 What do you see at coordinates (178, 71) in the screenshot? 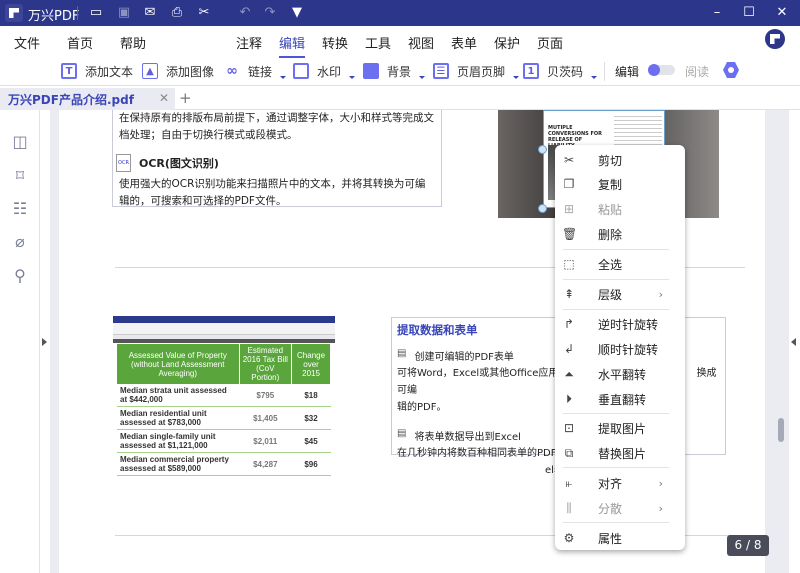
I see `add-image-button: ▲ 添加图像` at bounding box center [178, 71].